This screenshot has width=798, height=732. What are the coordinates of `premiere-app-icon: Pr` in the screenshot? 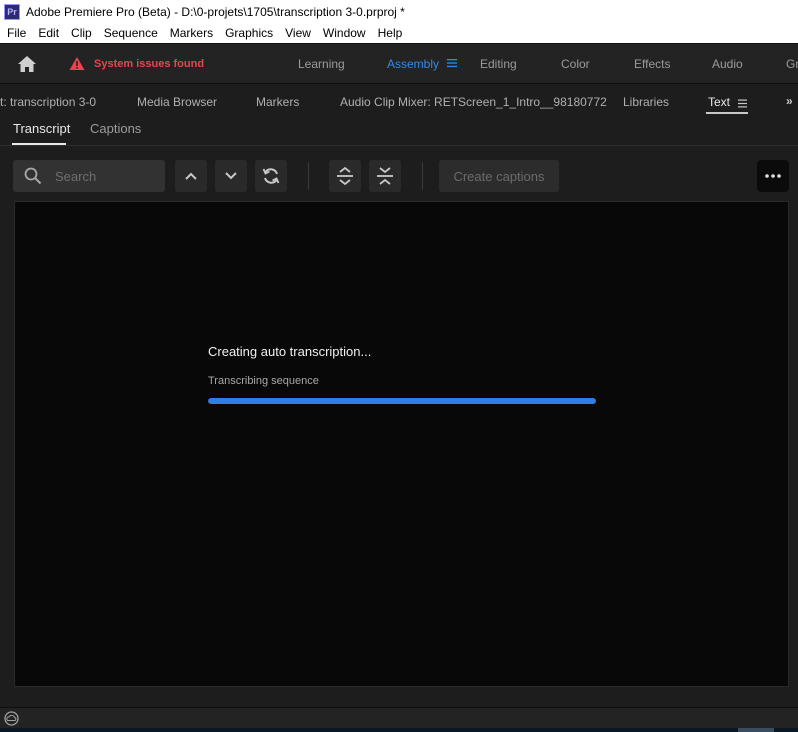 It's located at (12, 11).